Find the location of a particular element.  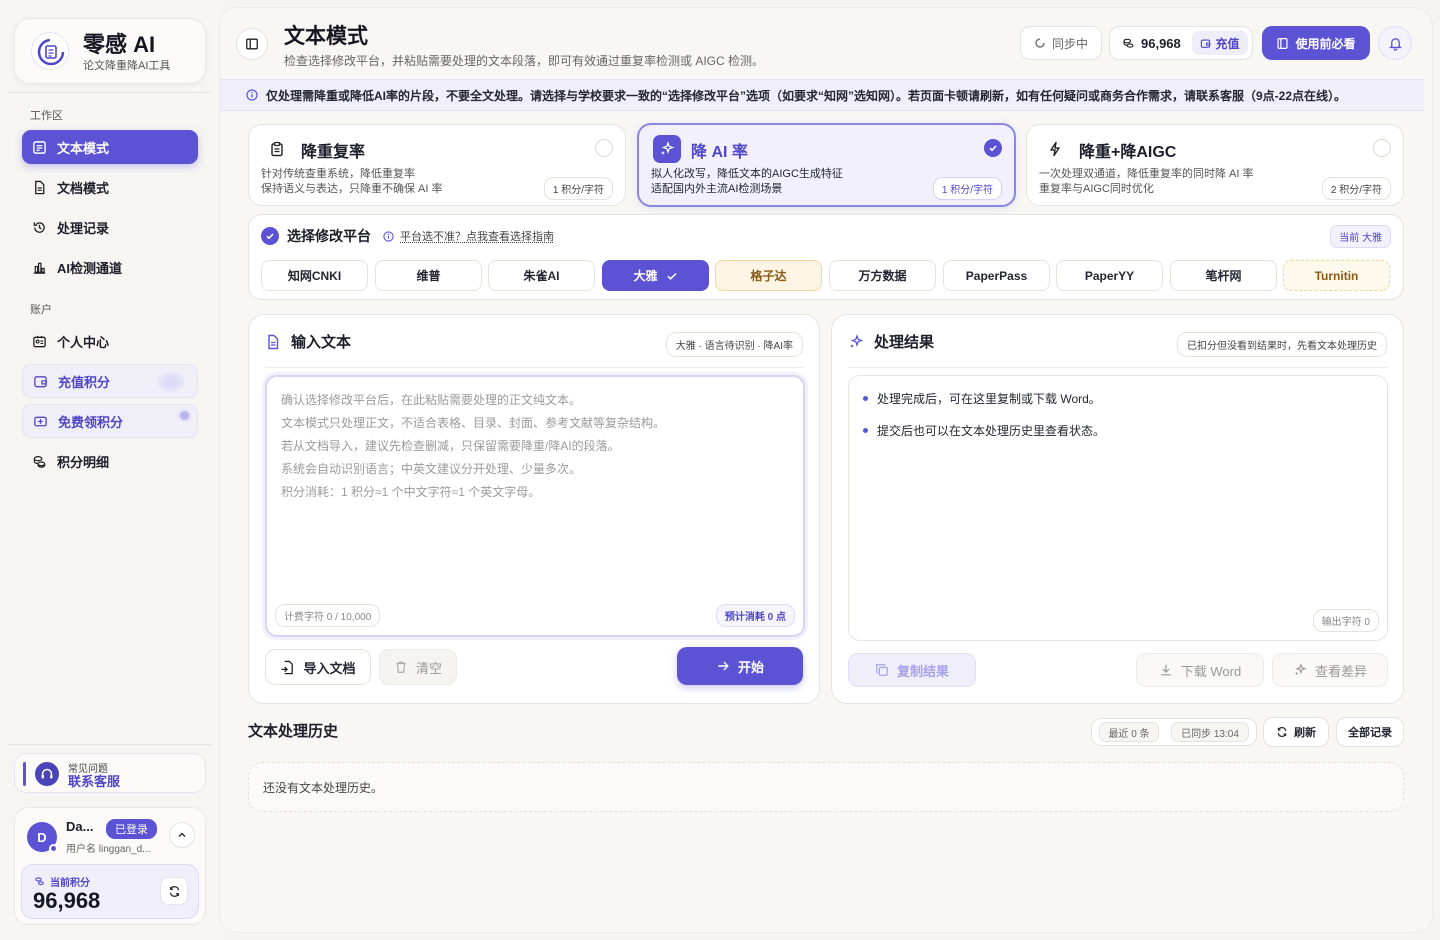

sidebar-item-label: 免费领积分 is located at coordinates (91, 422).